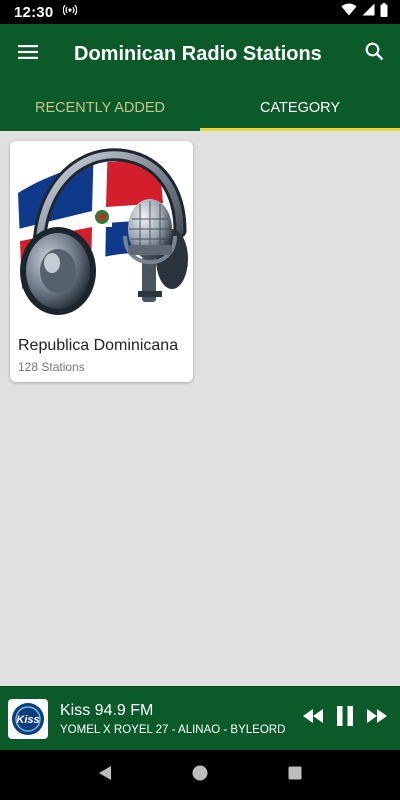 Image resolution: width=400 pixels, height=800 pixels. I want to click on tab-label: CATEGORY, so click(300, 107).